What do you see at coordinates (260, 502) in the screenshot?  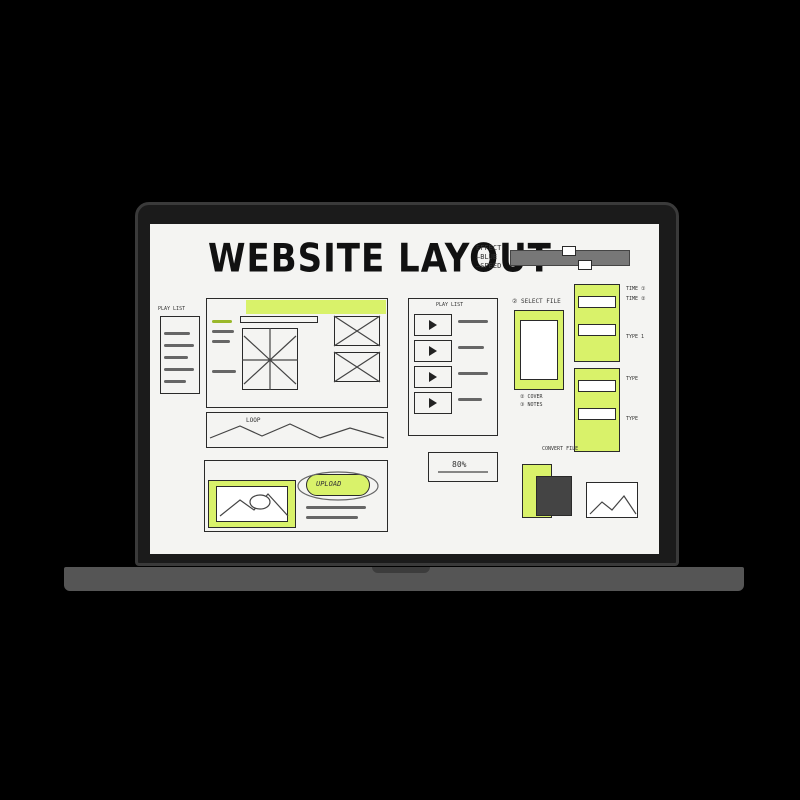 I see `circle-shape` at bounding box center [260, 502].